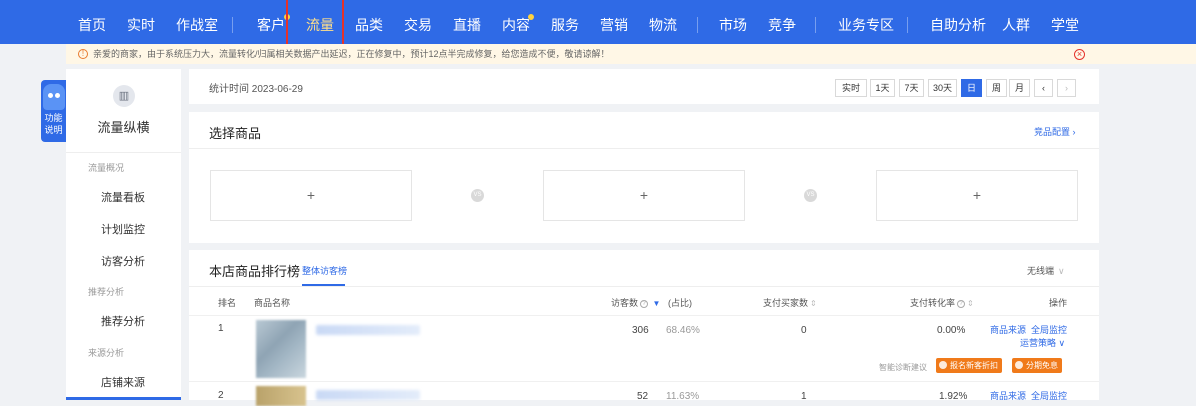 Image resolution: width=1196 pixels, height=406 pixels. Describe the element at coordinates (53, 111) in the screenshot. I see `feature-guide-tab: 功能 说明` at that location.